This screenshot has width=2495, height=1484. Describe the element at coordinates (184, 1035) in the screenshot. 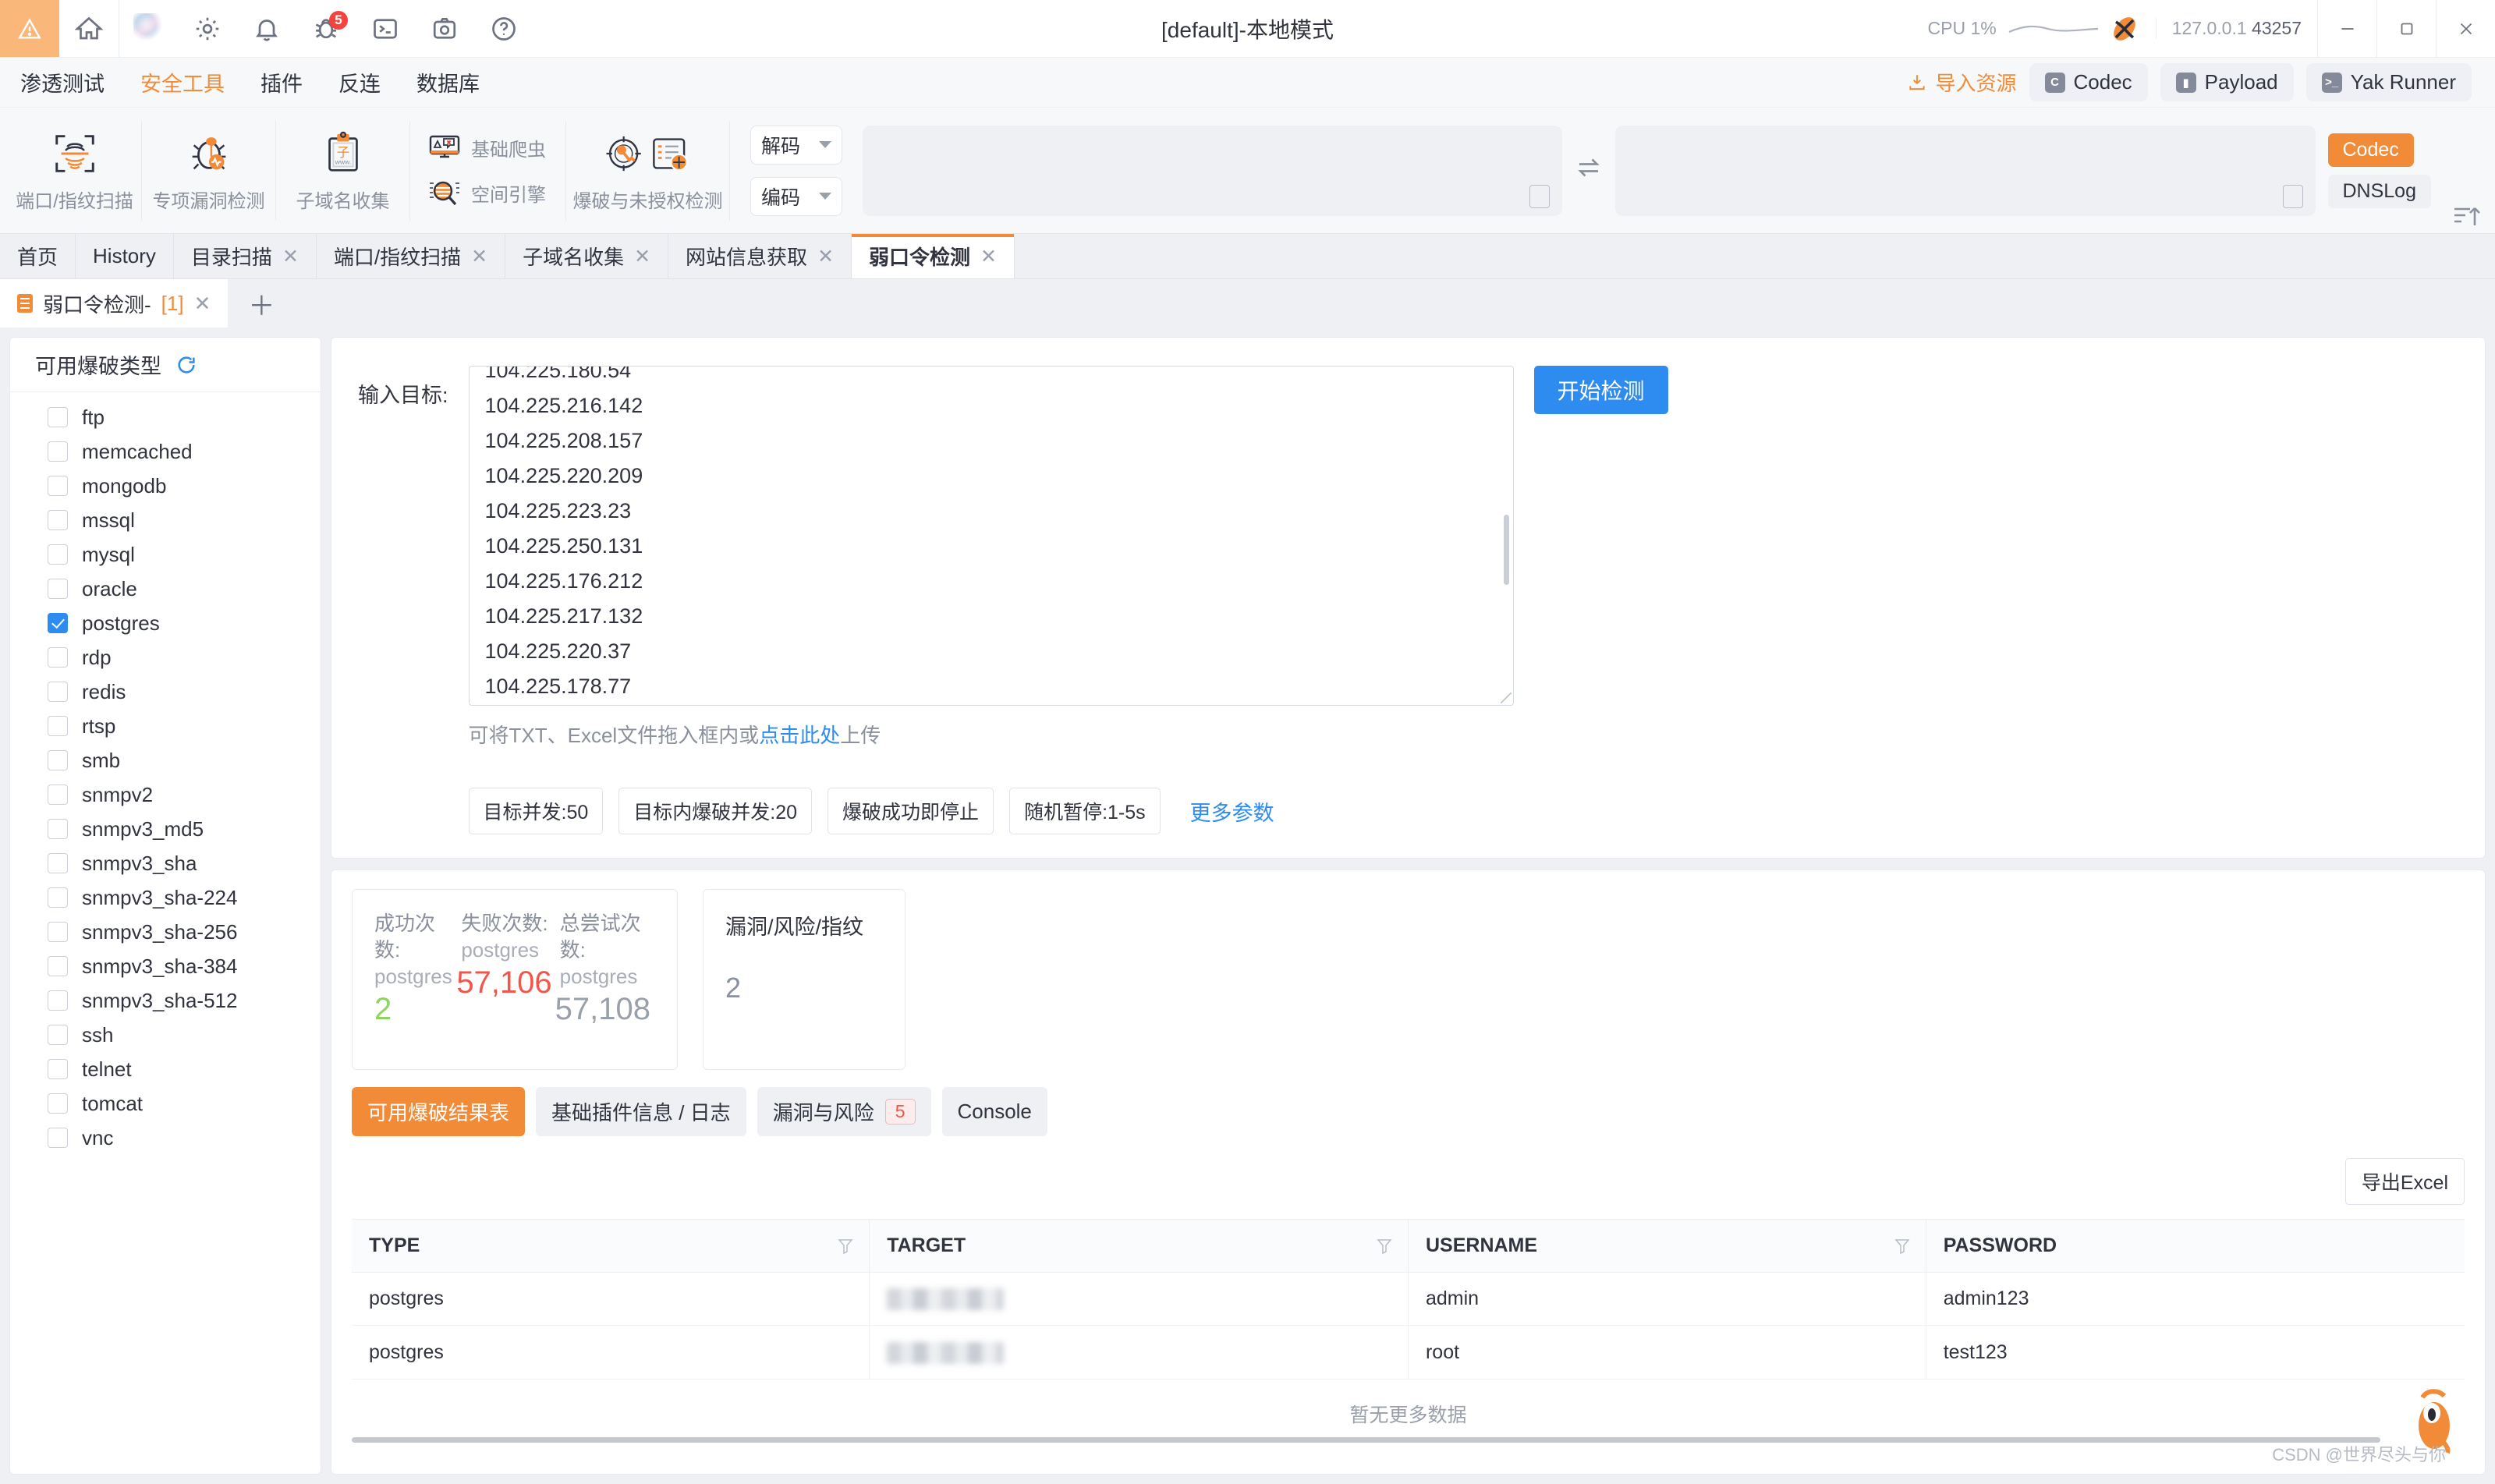

I see `brute-type-item: ssh` at that location.